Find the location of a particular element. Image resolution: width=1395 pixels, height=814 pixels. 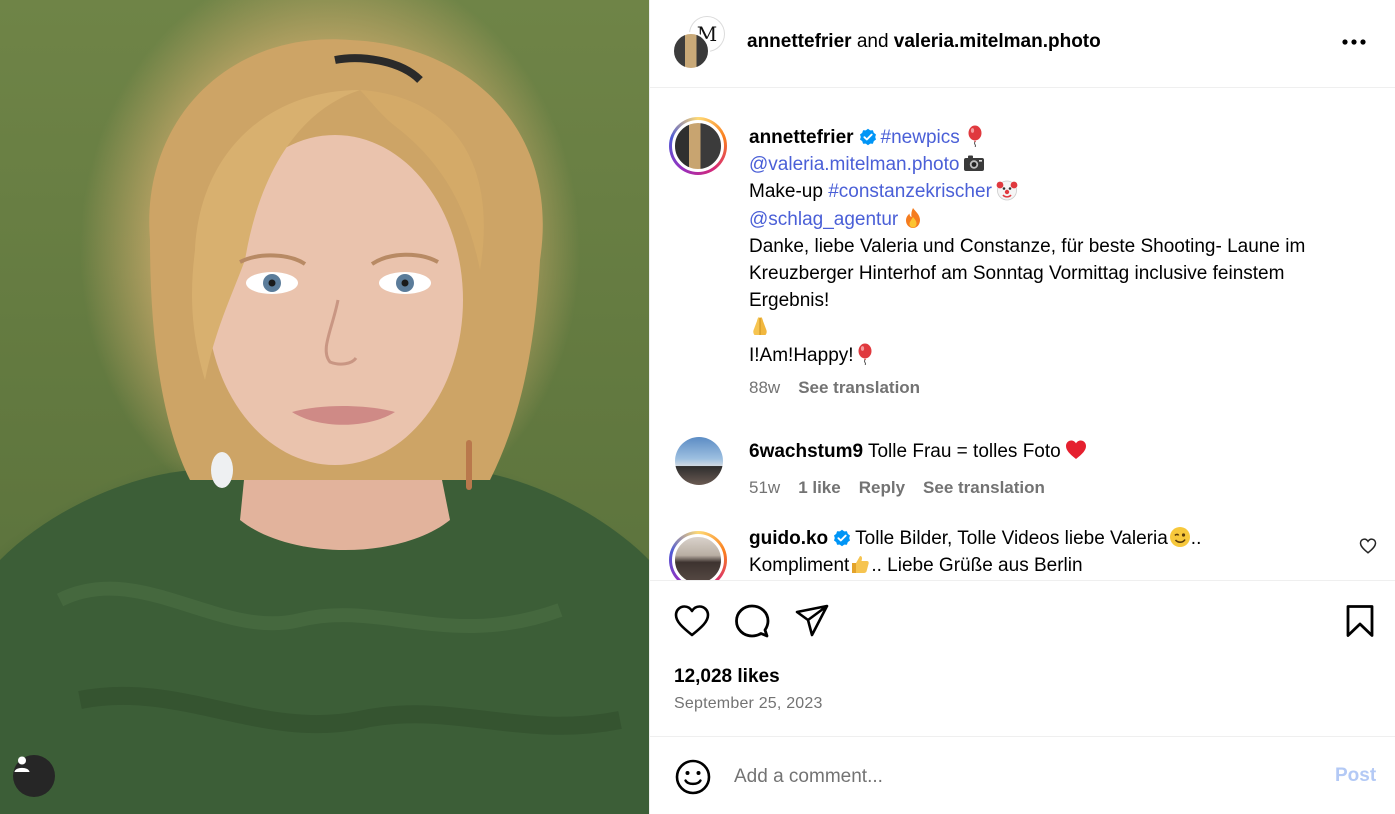

clown-emoji-icon is located at coordinates (1007, 191).